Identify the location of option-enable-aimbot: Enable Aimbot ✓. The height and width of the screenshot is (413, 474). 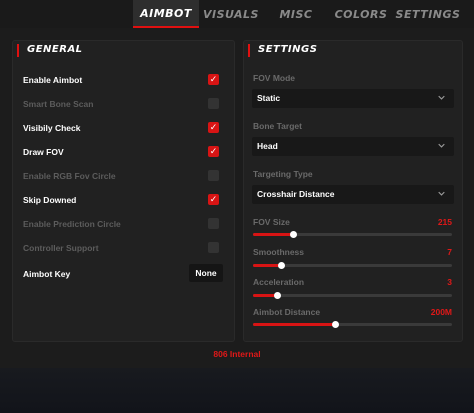
(123, 81).